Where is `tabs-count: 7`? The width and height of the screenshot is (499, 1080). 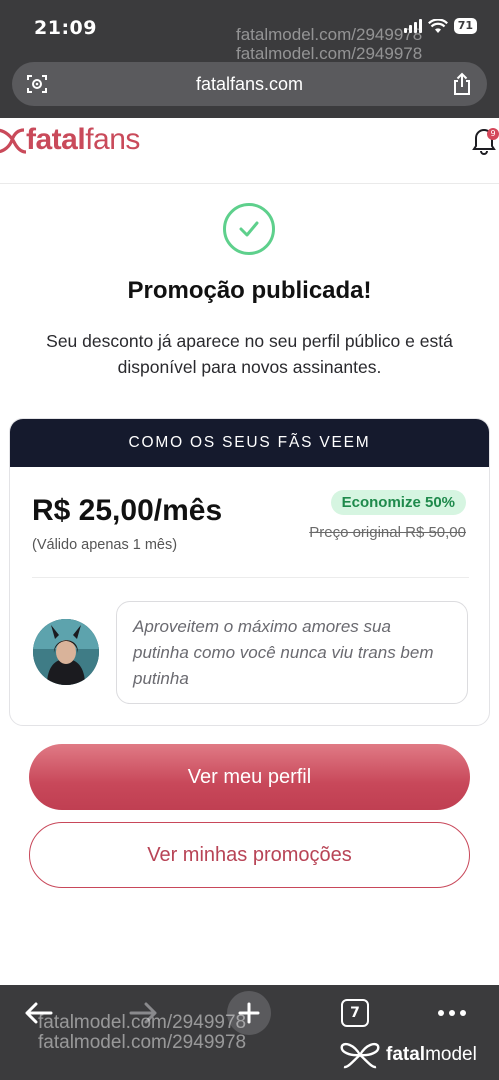
tabs-count: 7 is located at coordinates (355, 1013).